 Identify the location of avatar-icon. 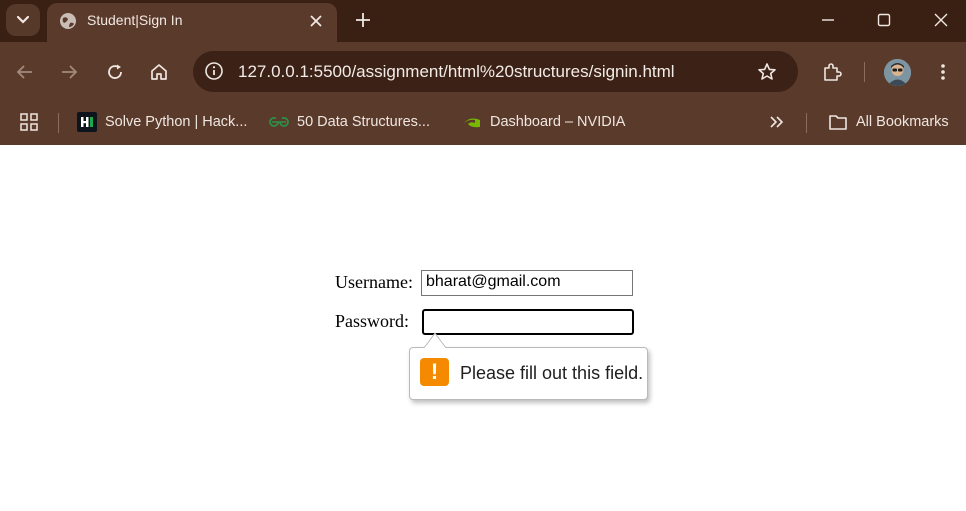
(897, 72).